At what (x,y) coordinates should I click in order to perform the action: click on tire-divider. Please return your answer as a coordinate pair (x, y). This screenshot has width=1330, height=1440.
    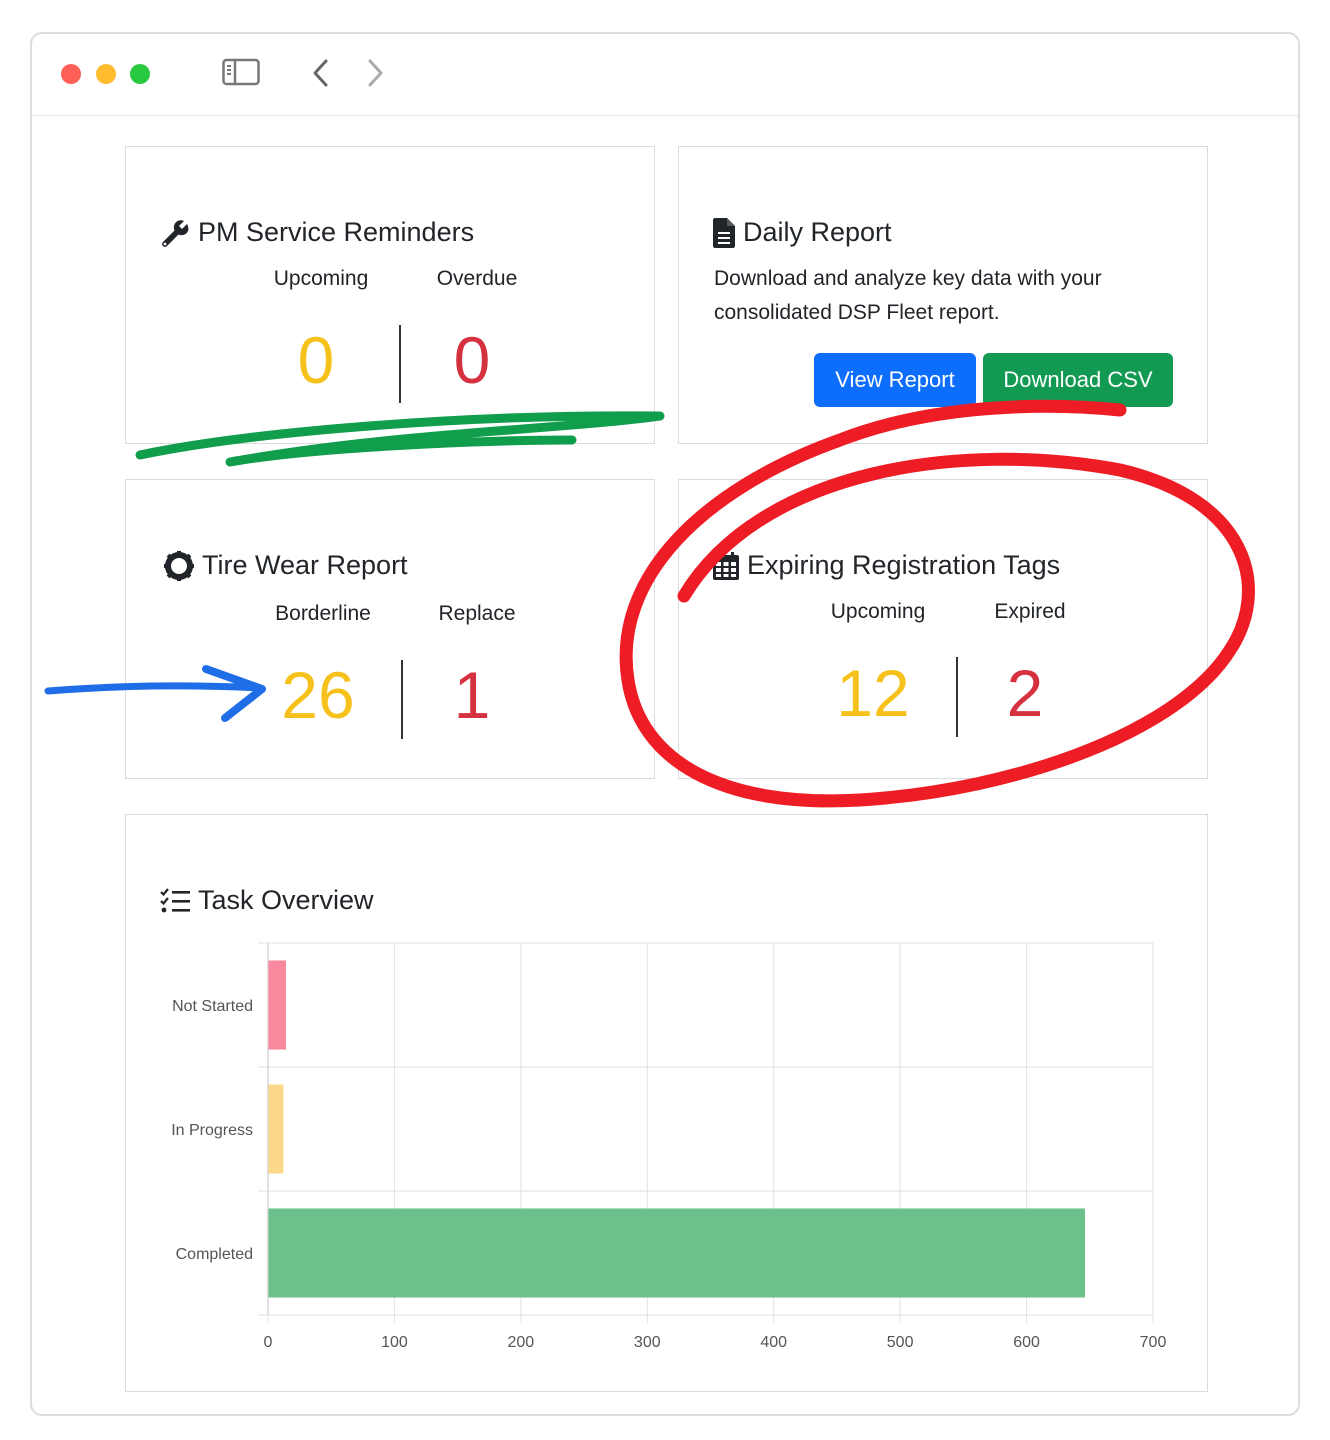
    Looking at the image, I should click on (402, 699).